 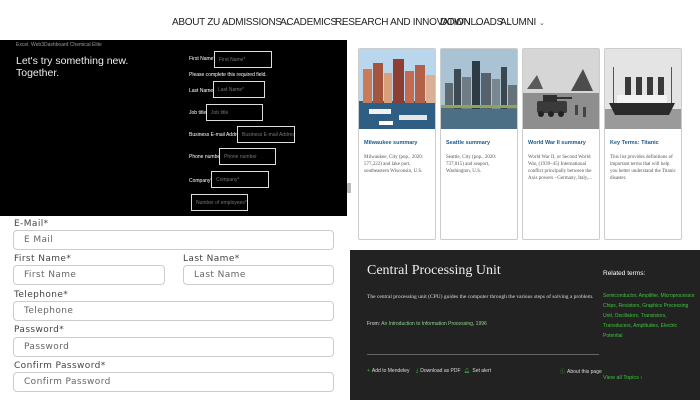 I want to click on telephone-input, so click(x=173, y=311).